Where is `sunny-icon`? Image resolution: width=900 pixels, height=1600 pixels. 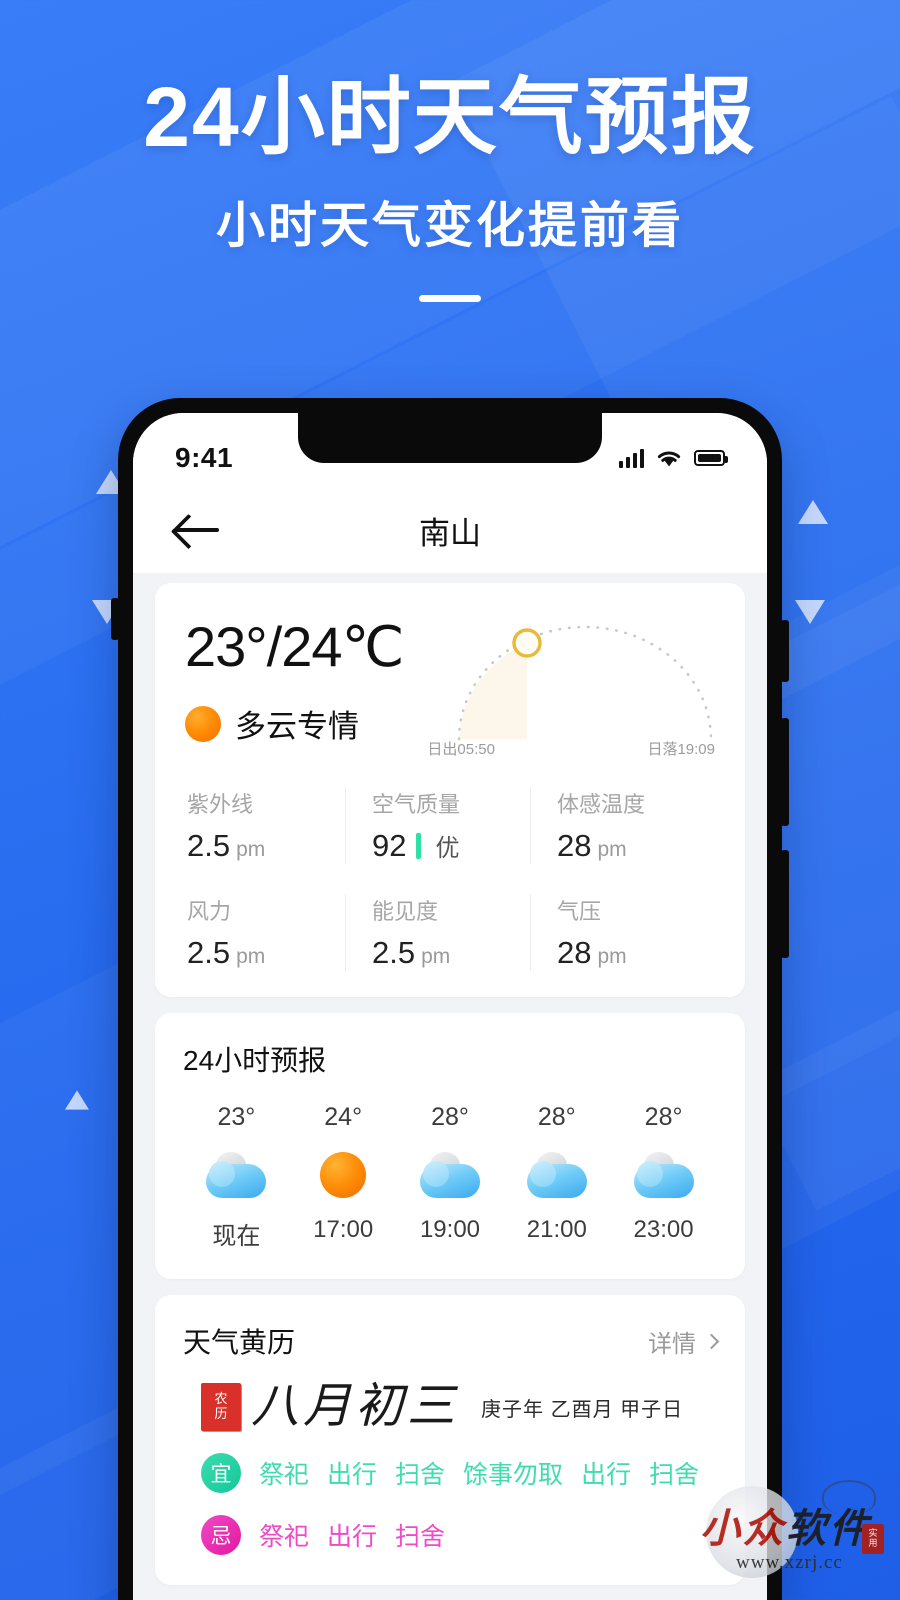
sunny-icon is located at coordinates (343, 1175).